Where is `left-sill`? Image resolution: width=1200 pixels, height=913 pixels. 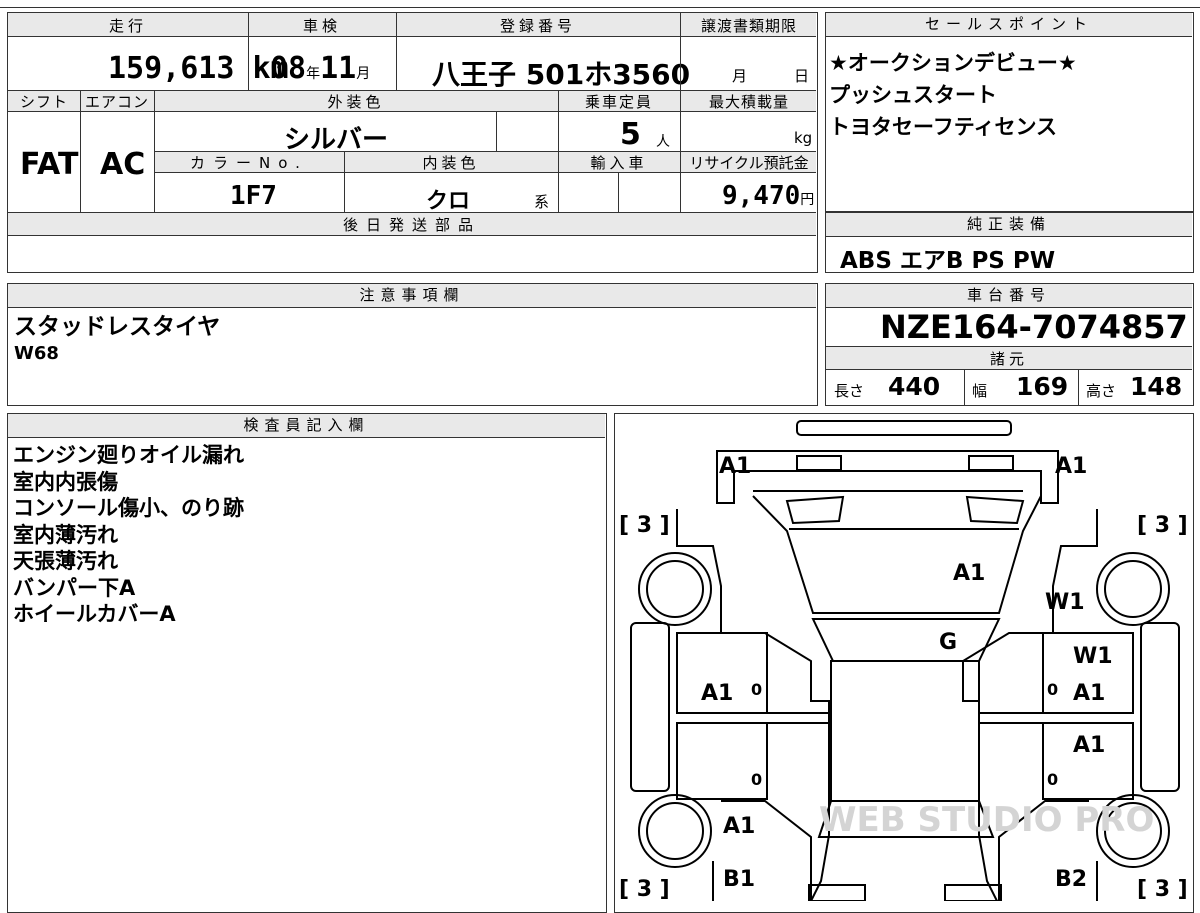 left-sill is located at coordinates (650, 707).